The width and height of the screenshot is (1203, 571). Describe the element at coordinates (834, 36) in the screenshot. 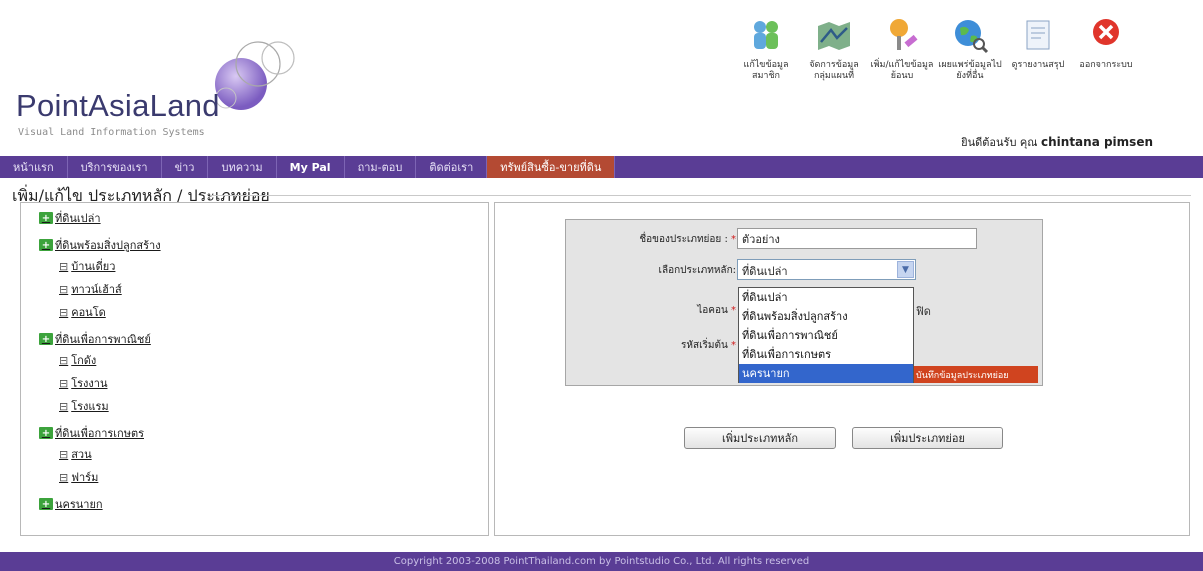

I see `map-data-icon` at that location.